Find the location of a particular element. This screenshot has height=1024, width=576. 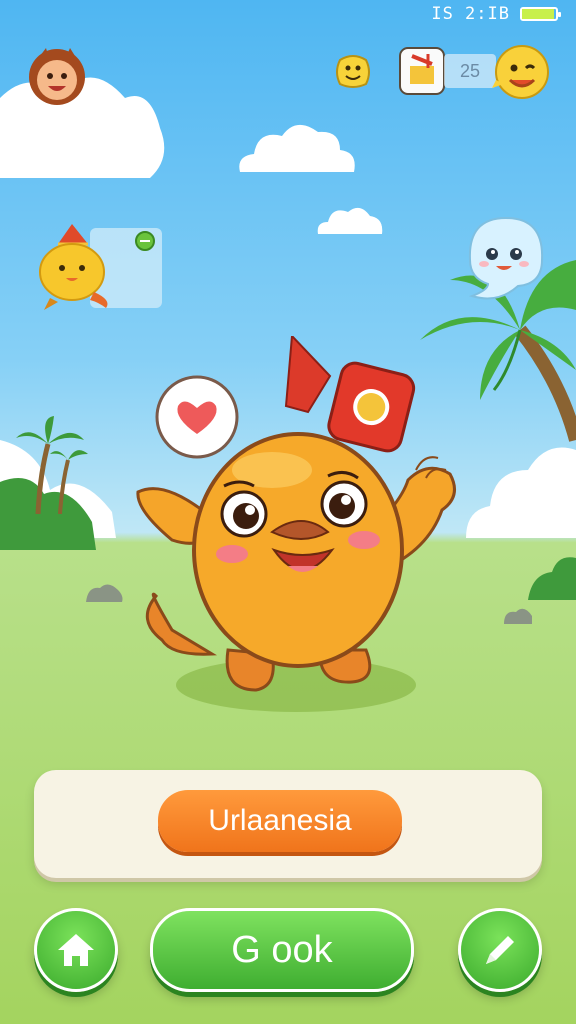

pencil-icon is located at coordinates (500, 950).